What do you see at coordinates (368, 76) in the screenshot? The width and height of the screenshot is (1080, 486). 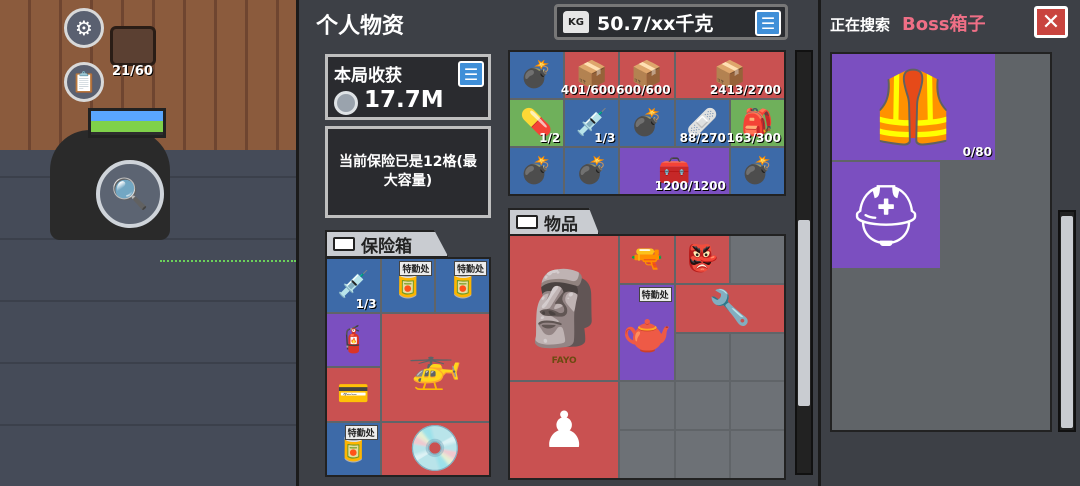 I see `harvest-label: 本局收获` at bounding box center [368, 76].